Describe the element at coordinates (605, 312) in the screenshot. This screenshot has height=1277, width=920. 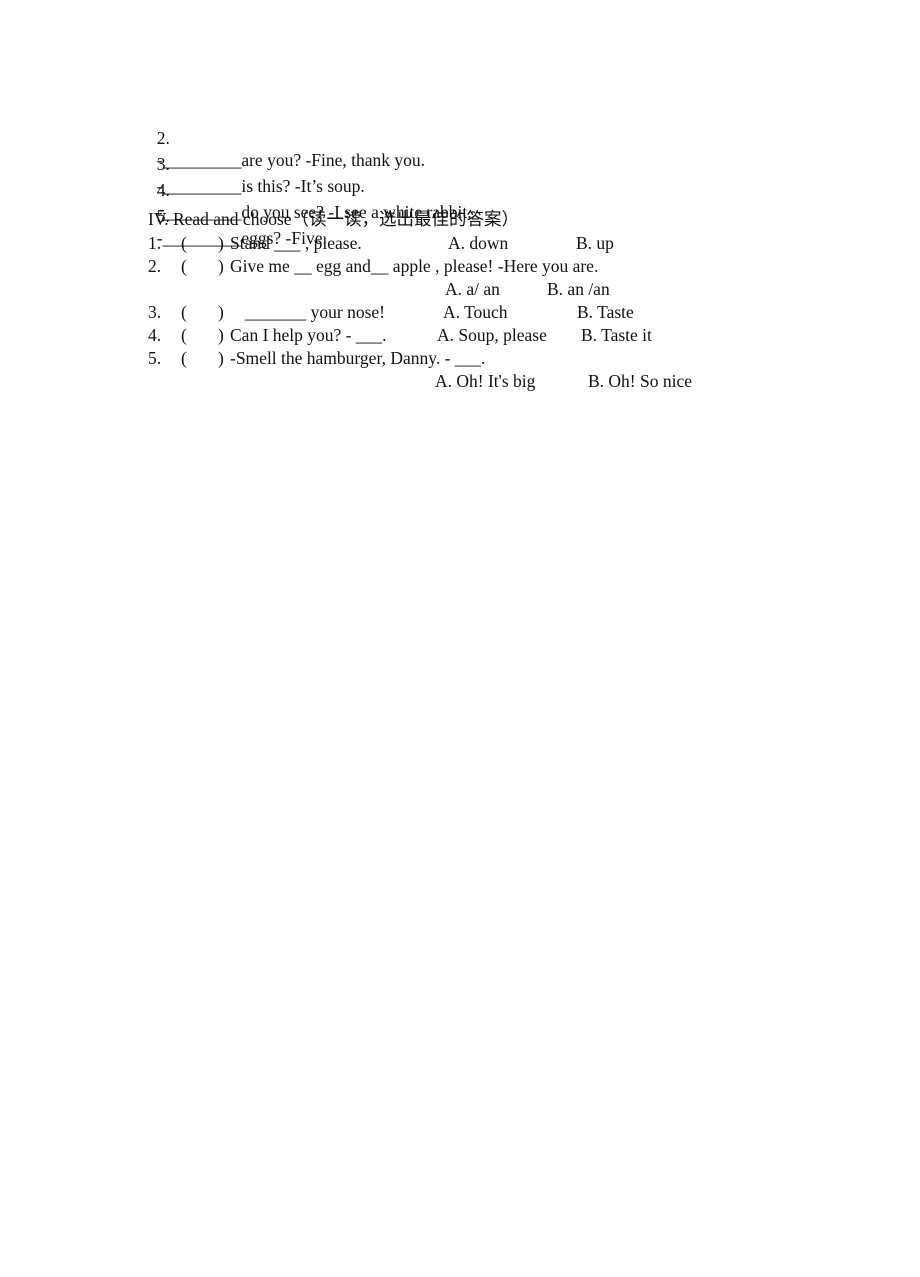
I see `option-b: B. Taste` at that location.